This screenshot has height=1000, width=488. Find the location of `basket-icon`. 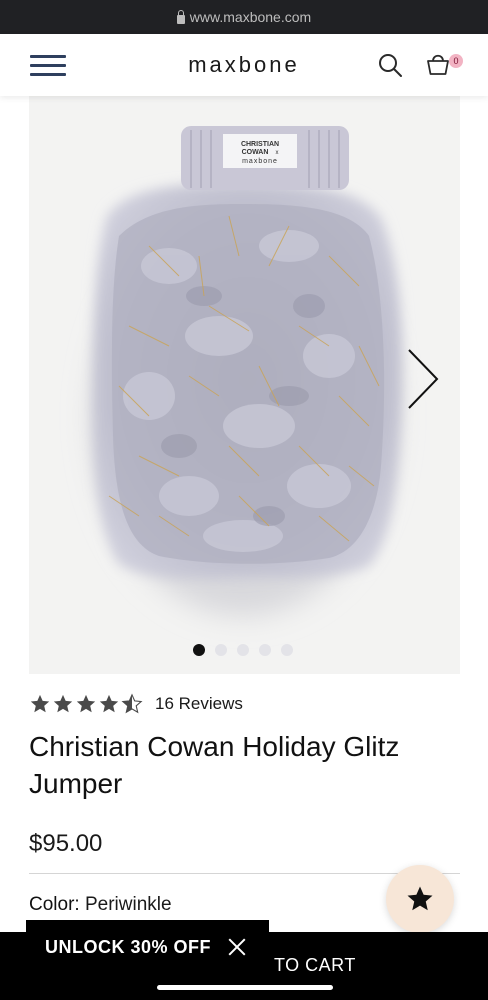

basket-icon is located at coordinates (438, 64).